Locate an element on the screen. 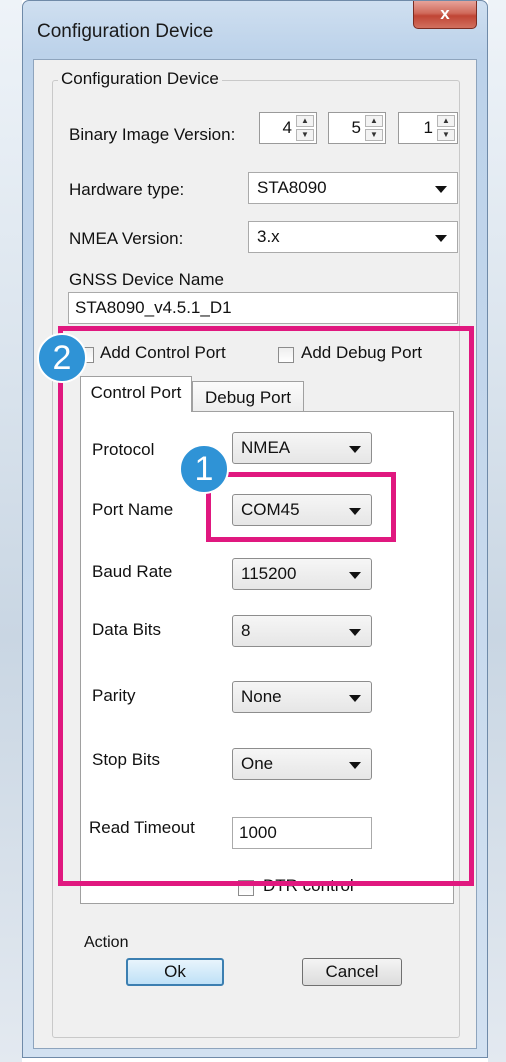 This screenshot has width=506, height=1062. binary-version-major-spinner: 4 ▲ ▼ is located at coordinates (288, 128).